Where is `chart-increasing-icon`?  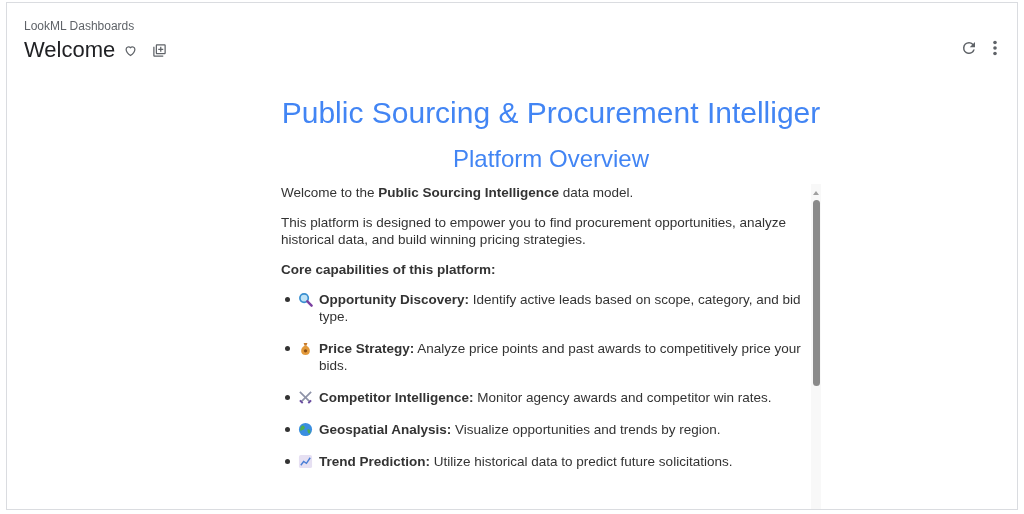
chart-increasing-icon is located at coordinates (305, 461).